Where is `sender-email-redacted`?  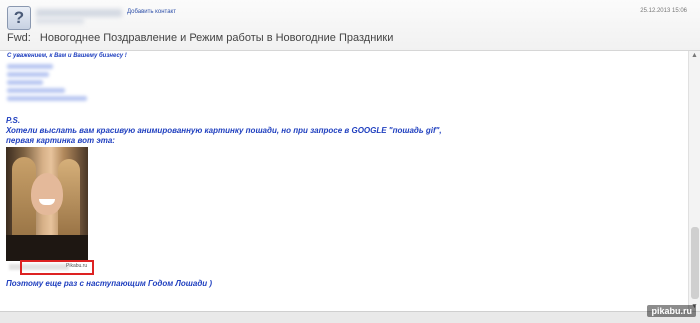
sender-email-redacted is located at coordinates (60, 21).